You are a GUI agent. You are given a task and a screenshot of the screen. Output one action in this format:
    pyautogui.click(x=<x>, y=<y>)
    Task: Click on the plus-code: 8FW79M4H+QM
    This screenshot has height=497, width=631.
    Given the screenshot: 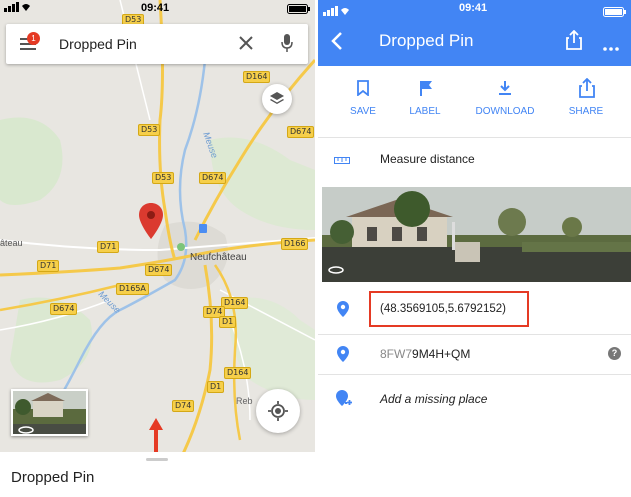 What is the action you would take?
    pyautogui.click(x=425, y=354)
    